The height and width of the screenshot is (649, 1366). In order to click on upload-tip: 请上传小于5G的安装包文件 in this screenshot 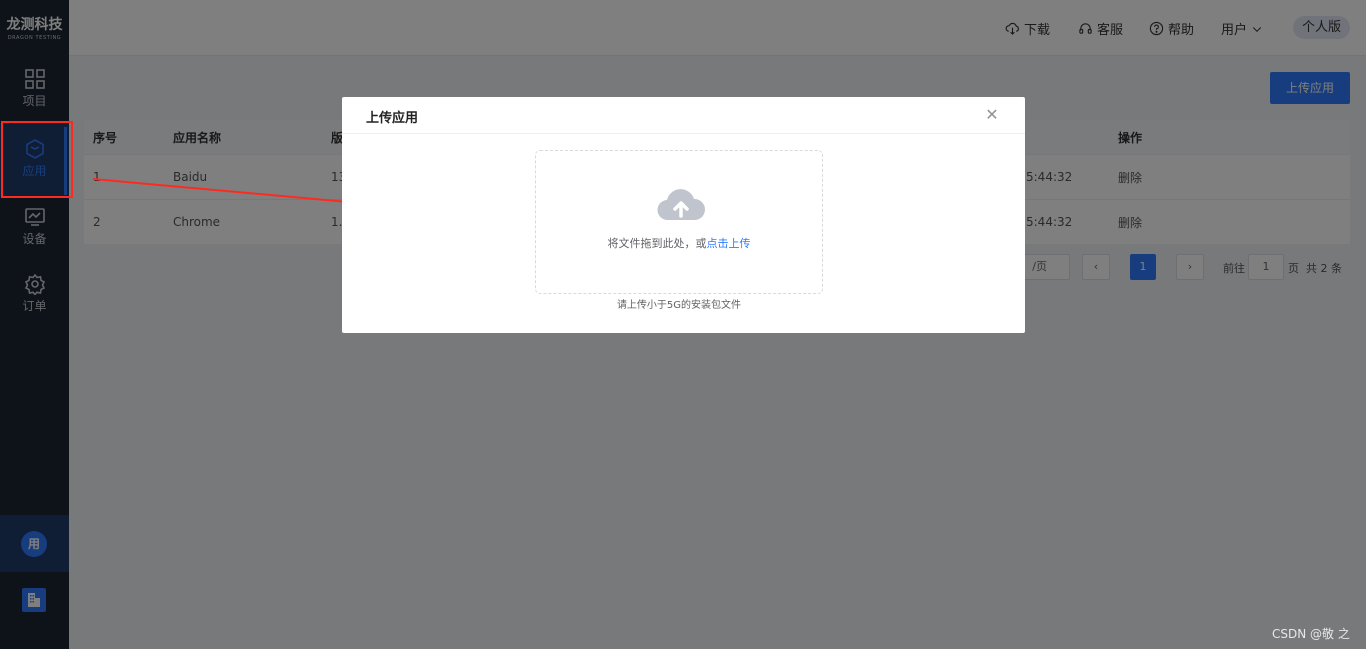, I will do `click(679, 305)`.